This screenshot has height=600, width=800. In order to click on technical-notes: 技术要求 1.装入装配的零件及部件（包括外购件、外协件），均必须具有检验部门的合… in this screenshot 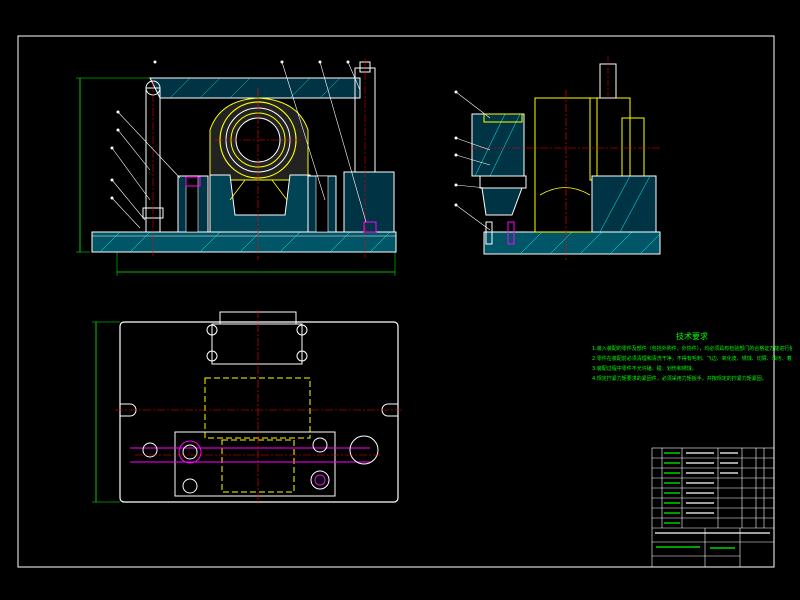, I will do `click(692, 357)`.